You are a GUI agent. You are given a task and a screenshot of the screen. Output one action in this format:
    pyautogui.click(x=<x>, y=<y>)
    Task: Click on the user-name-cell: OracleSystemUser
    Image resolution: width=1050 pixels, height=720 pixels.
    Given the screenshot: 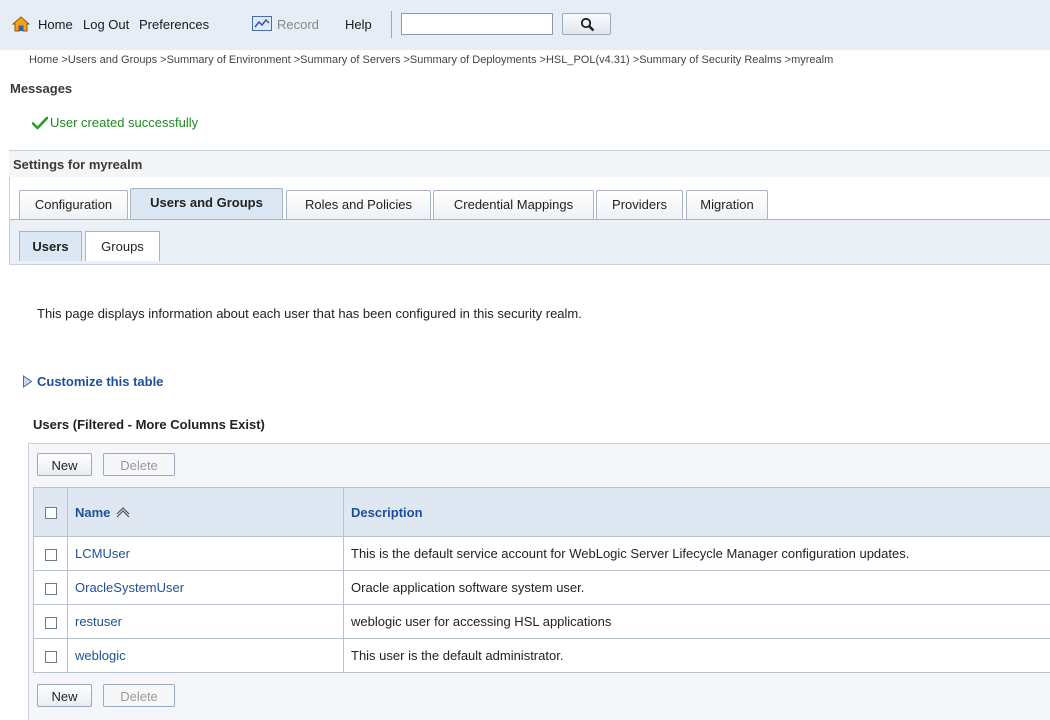 What is the action you would take?
    pyautogui.click(x=205, y=587)
    